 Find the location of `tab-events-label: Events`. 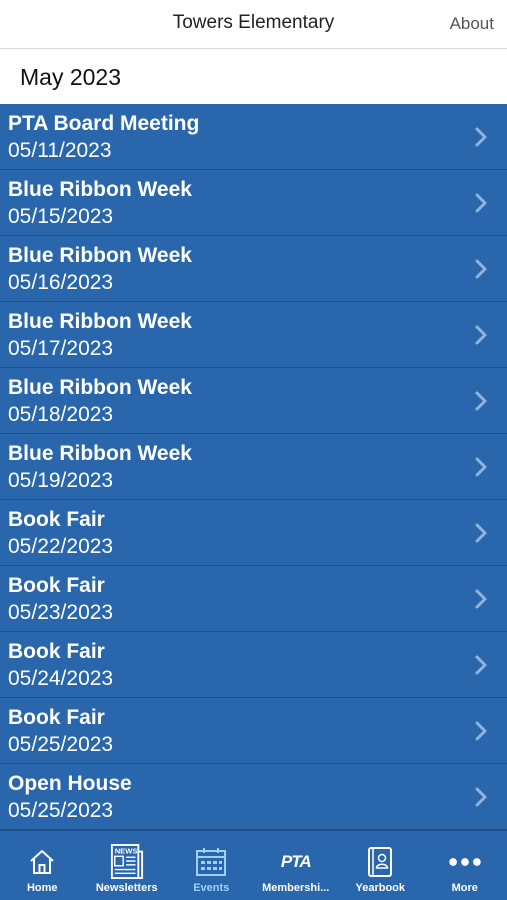

tab-events-label: Events is located at coordinates (211, 888).